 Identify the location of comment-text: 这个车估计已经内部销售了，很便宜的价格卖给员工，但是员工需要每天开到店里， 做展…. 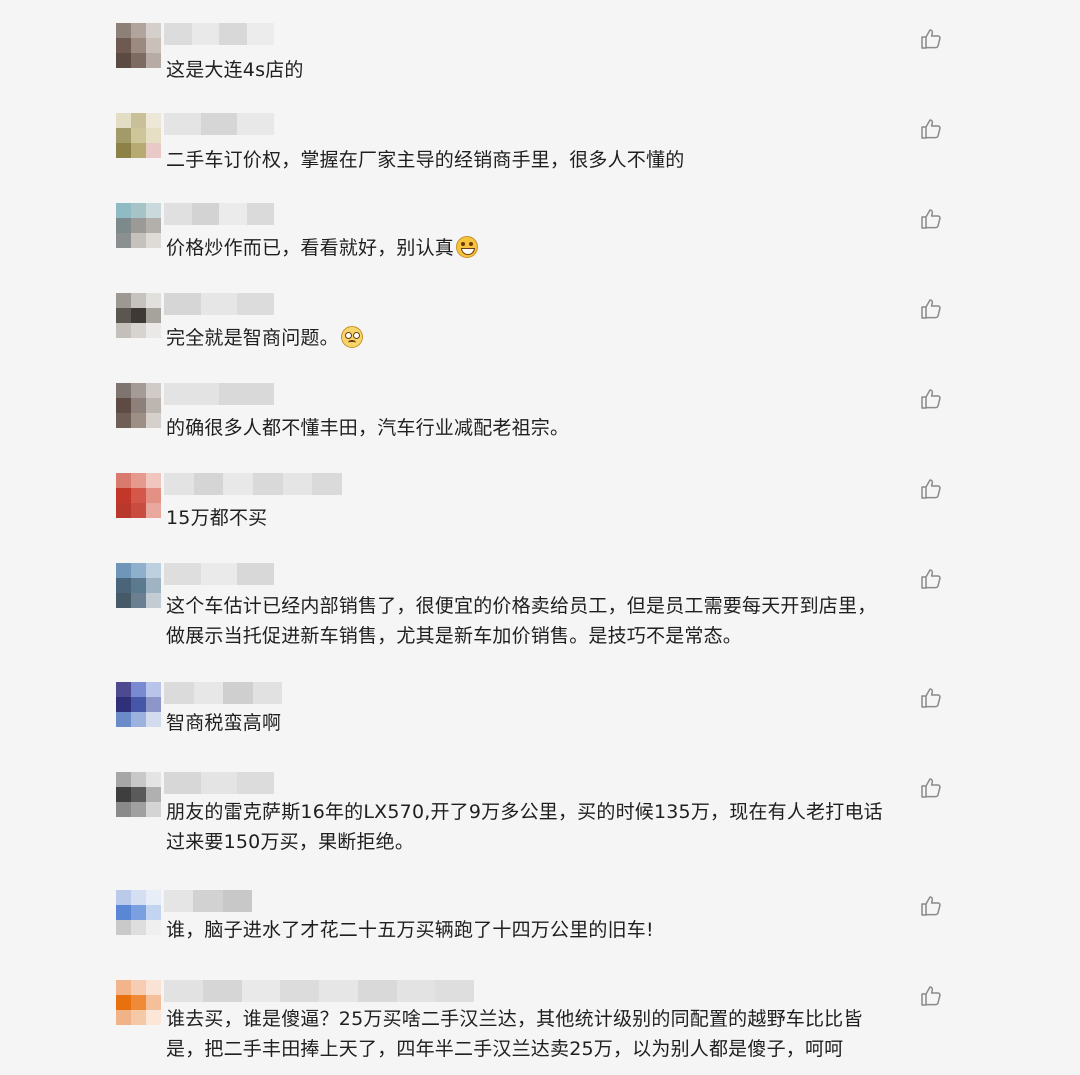
(521, 621).